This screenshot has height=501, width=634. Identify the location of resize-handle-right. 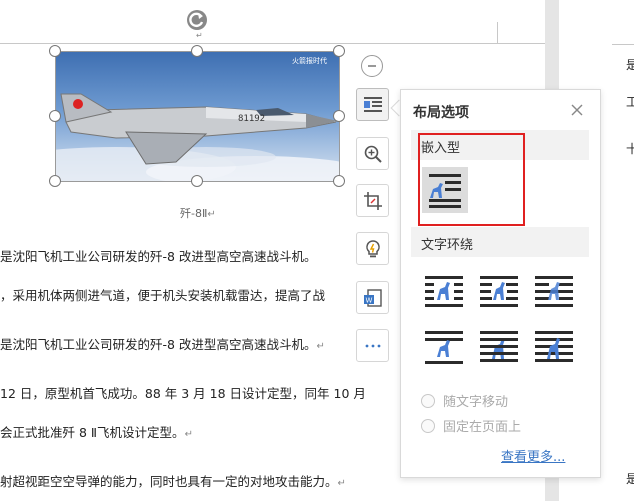
(339, 116).